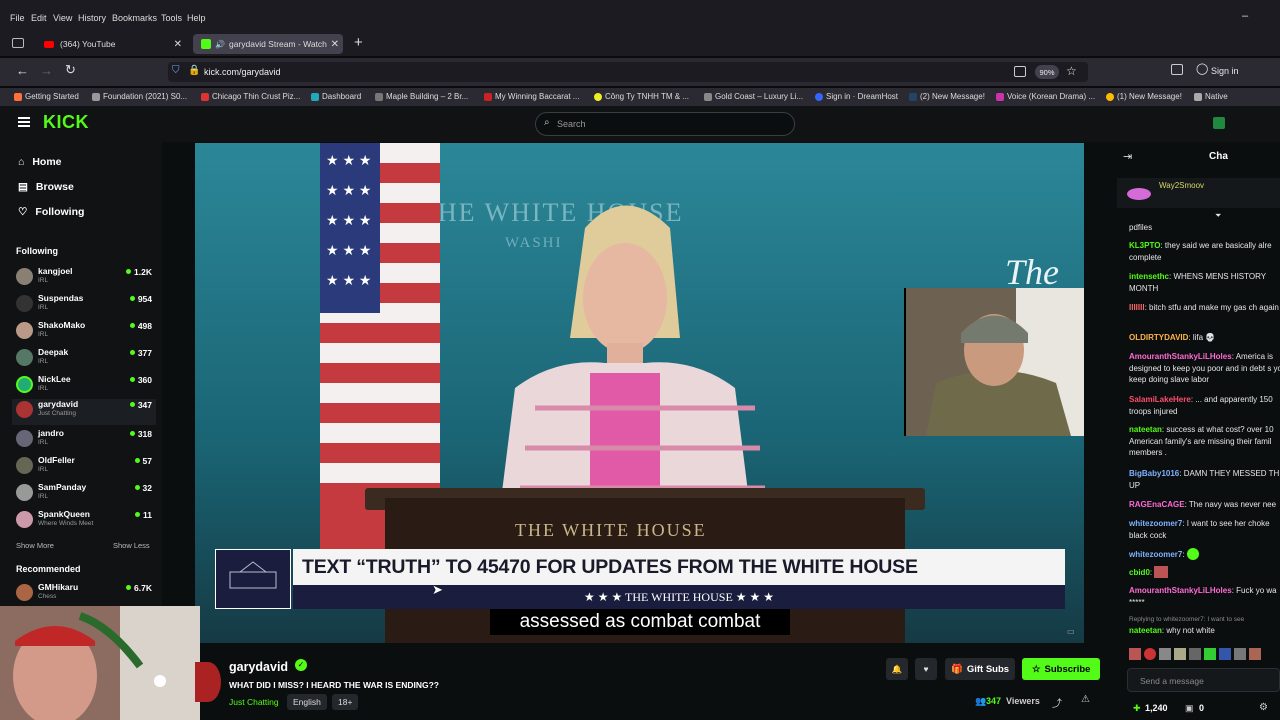  What do you see at coordinates (268, 44) in the screenshot?
I see `tab-kick: 🔊 garydavid Stream - Watch L ✕` at bounding box center [268, 44].